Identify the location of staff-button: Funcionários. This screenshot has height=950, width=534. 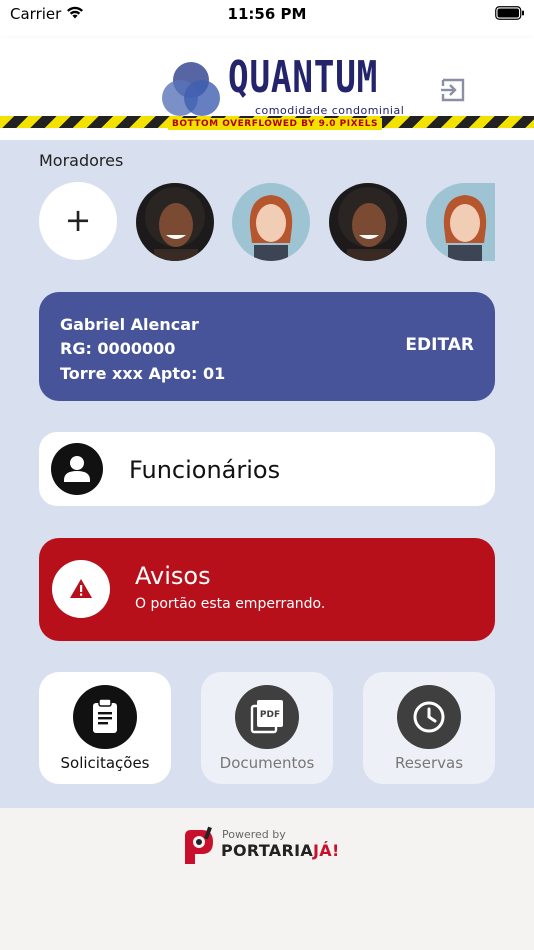
(267, 469).